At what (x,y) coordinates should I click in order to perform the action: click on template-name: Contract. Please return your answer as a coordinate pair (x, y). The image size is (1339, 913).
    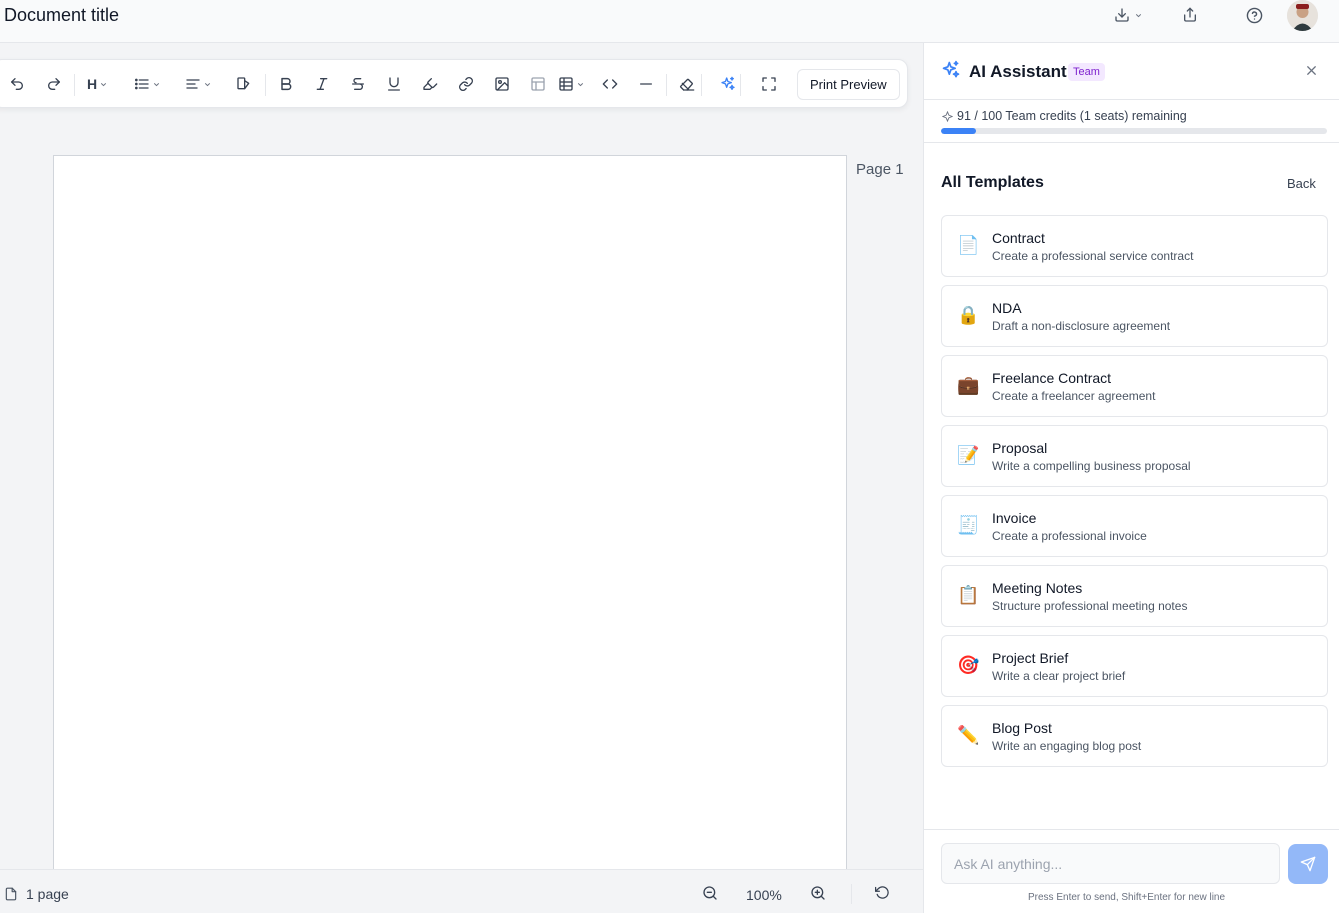
    Looking at the image, I should click on (1018, 238).